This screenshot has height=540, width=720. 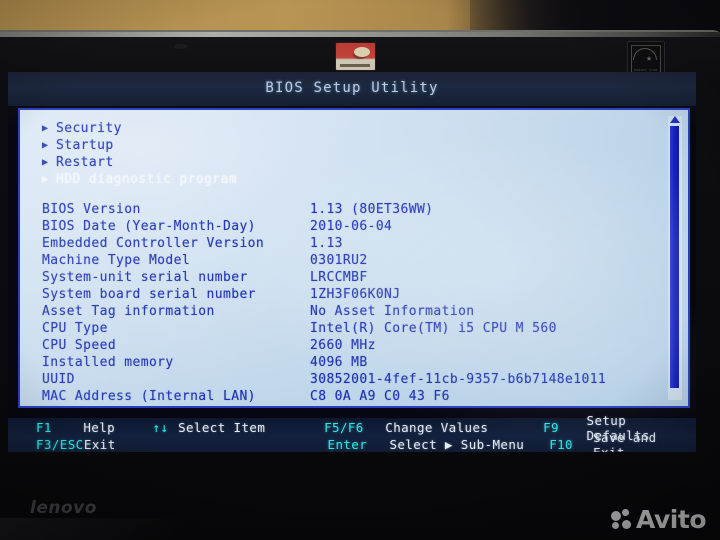 I want to click on page-title: BIOS Setup Utility, so click(x=352, y=88).